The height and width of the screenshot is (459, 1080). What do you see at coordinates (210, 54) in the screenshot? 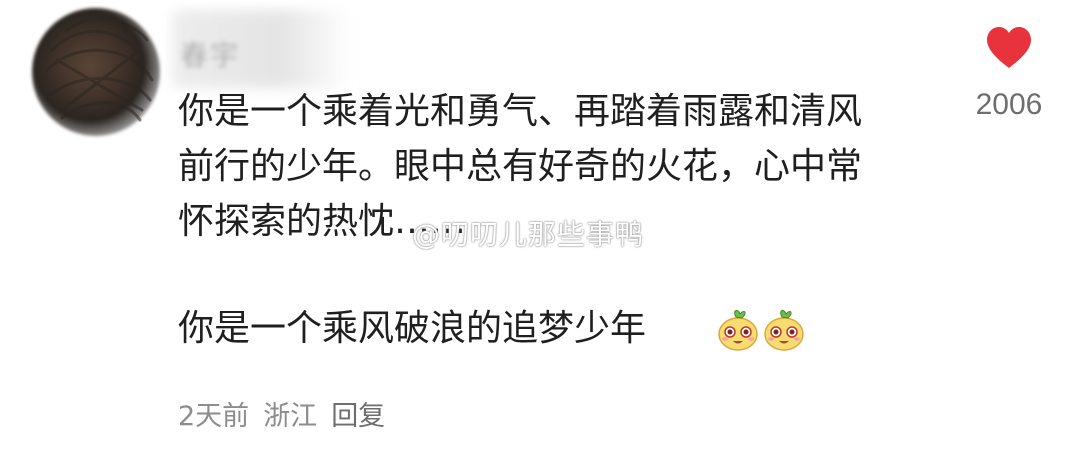
I see `username: 春宇` at bounding box center [210, 54].